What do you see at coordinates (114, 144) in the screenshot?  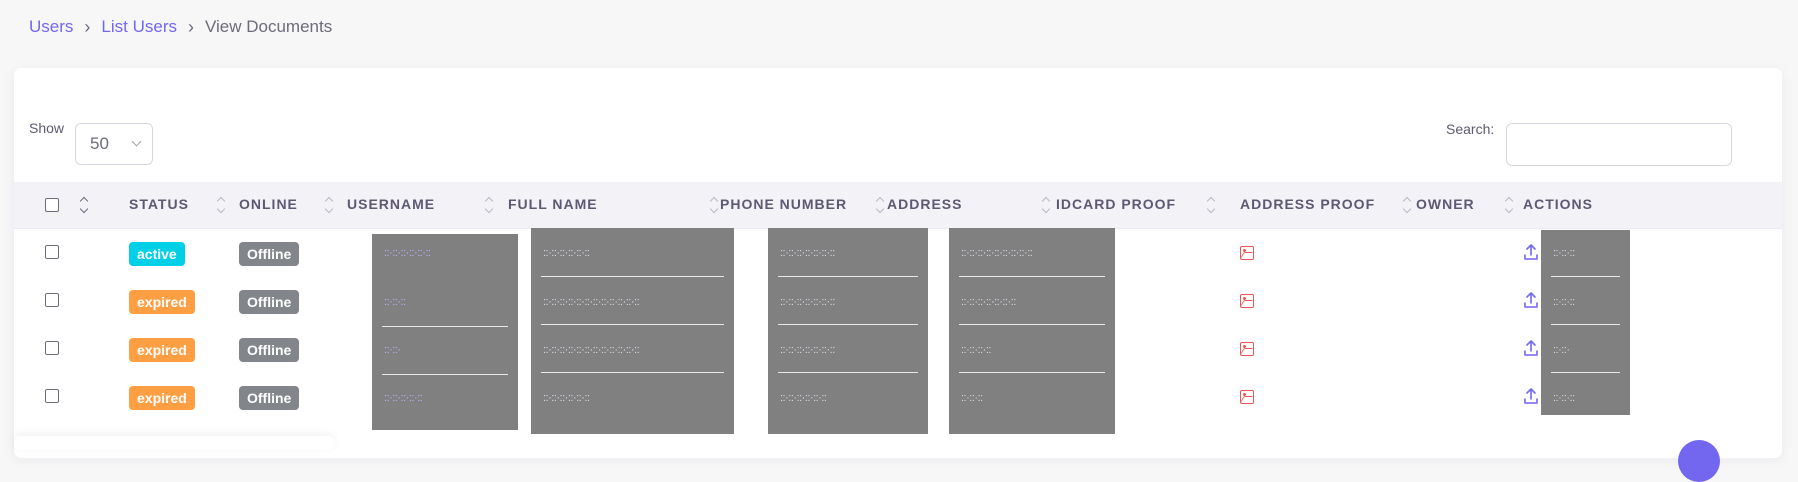 I see `page-size-select: 50` at bounding box center [114, 144].